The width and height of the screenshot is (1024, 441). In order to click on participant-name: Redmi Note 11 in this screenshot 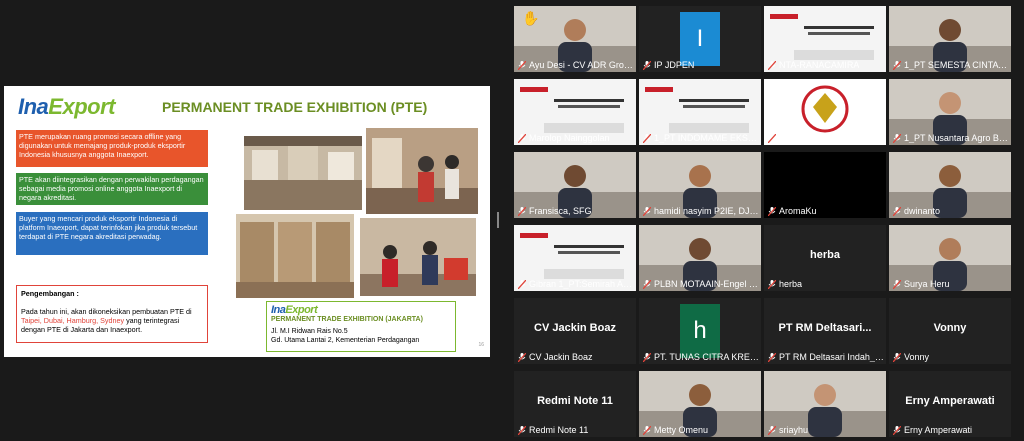, I will do `click(576, 430)`.